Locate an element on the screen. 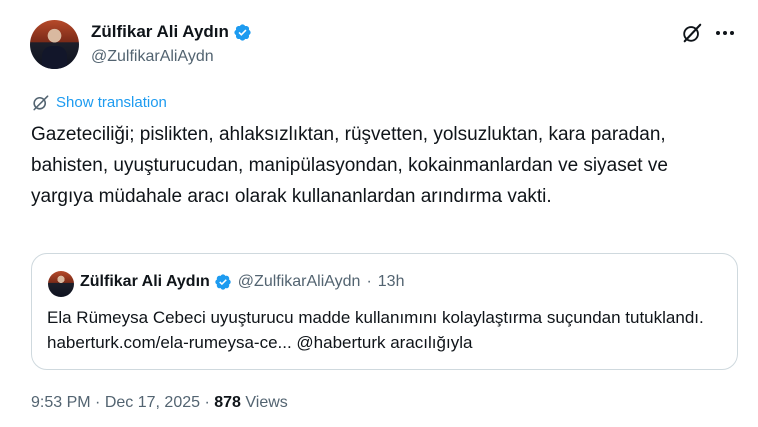  author-name-row: Zülfikar Ali Aydın is located at coordinates (171, 32).